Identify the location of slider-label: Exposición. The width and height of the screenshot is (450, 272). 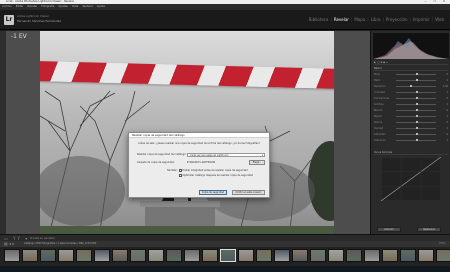
(380, 86).